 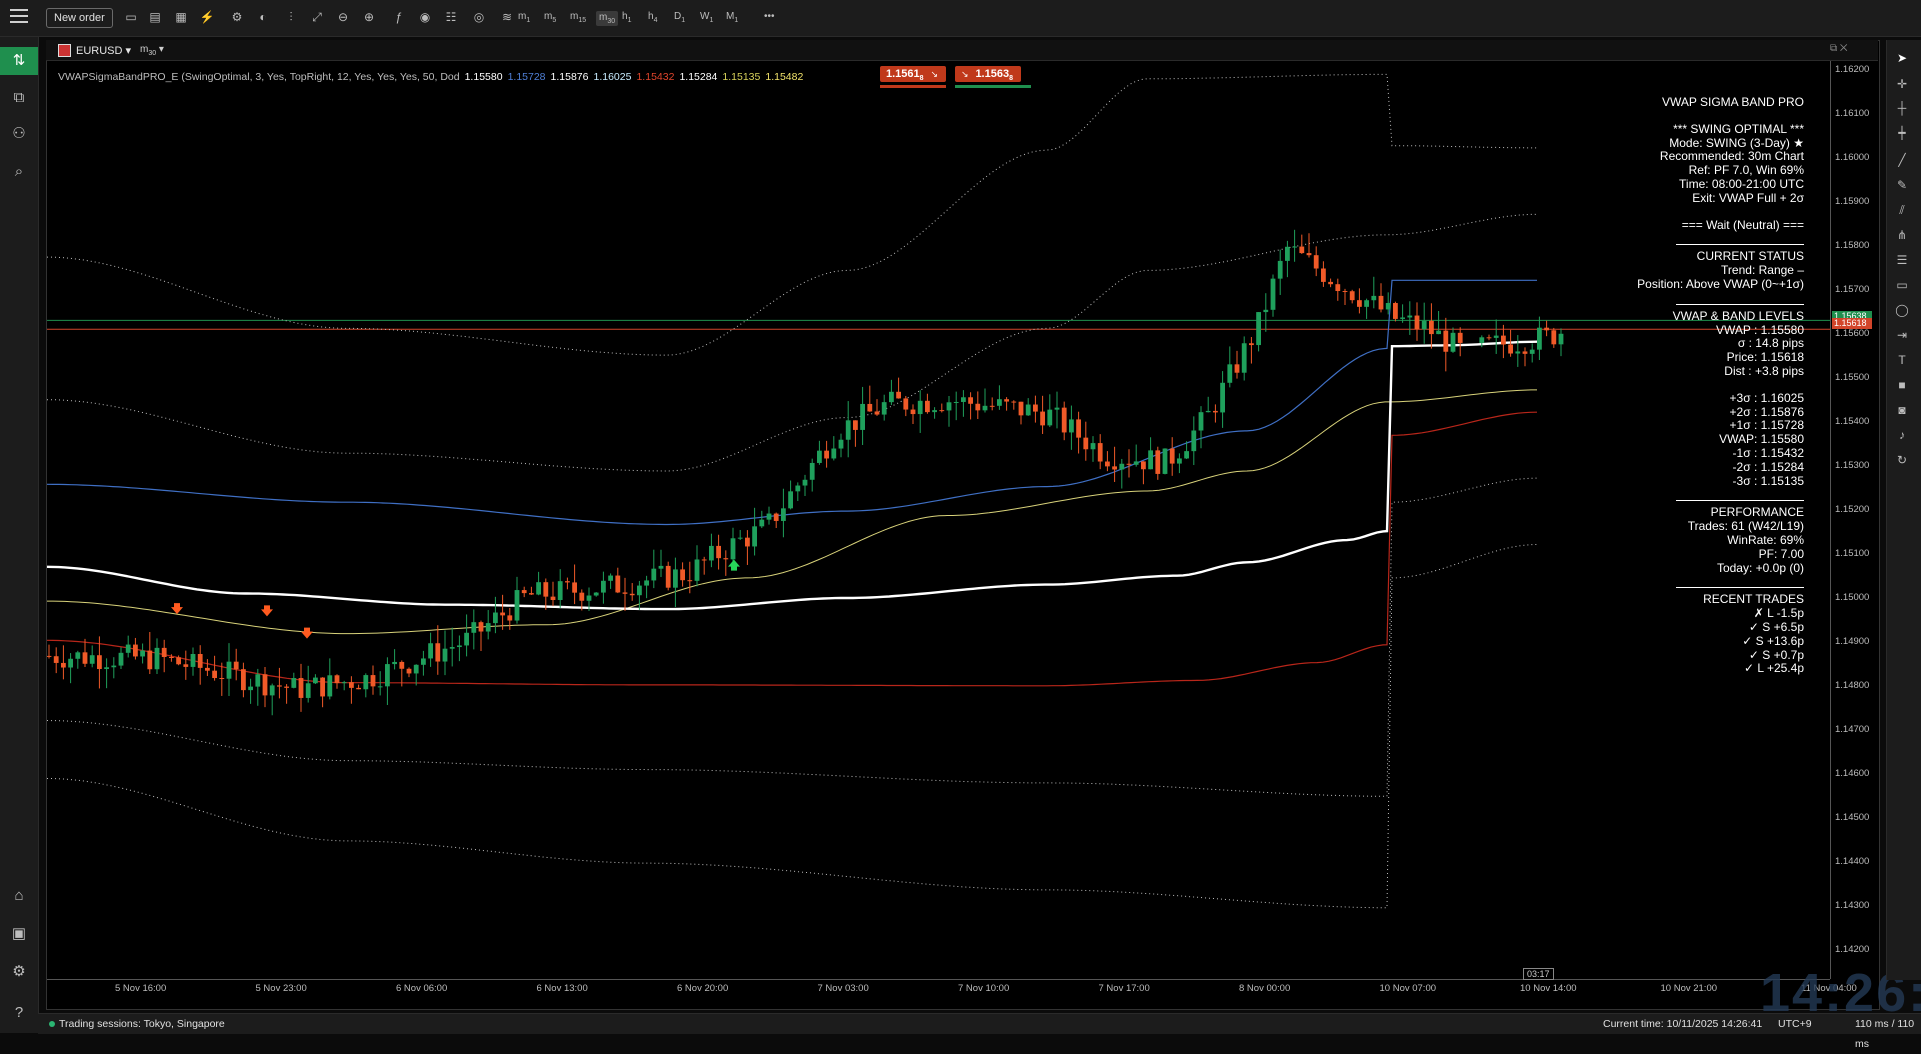 What do you see at coordinates (607, 18) in the screenshot?
I see `timeframe-m30: m30` at bounding box center [607, 18].